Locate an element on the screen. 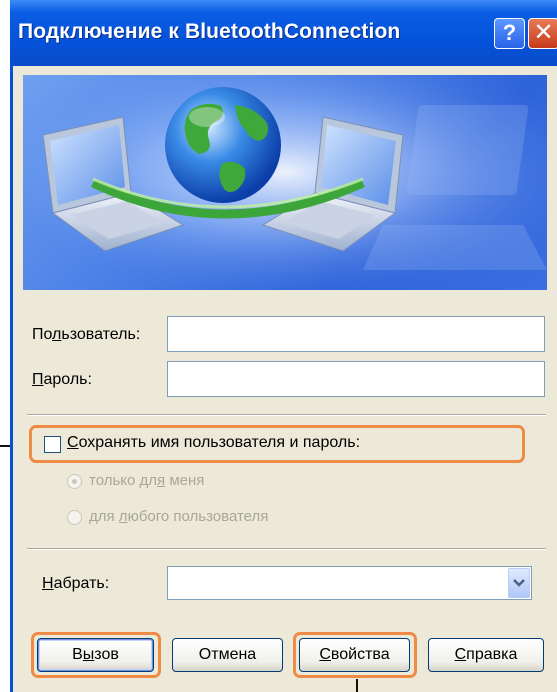 This screenshot has height=692, width=557. help-button: Справка is located at coordinates (486, 655).